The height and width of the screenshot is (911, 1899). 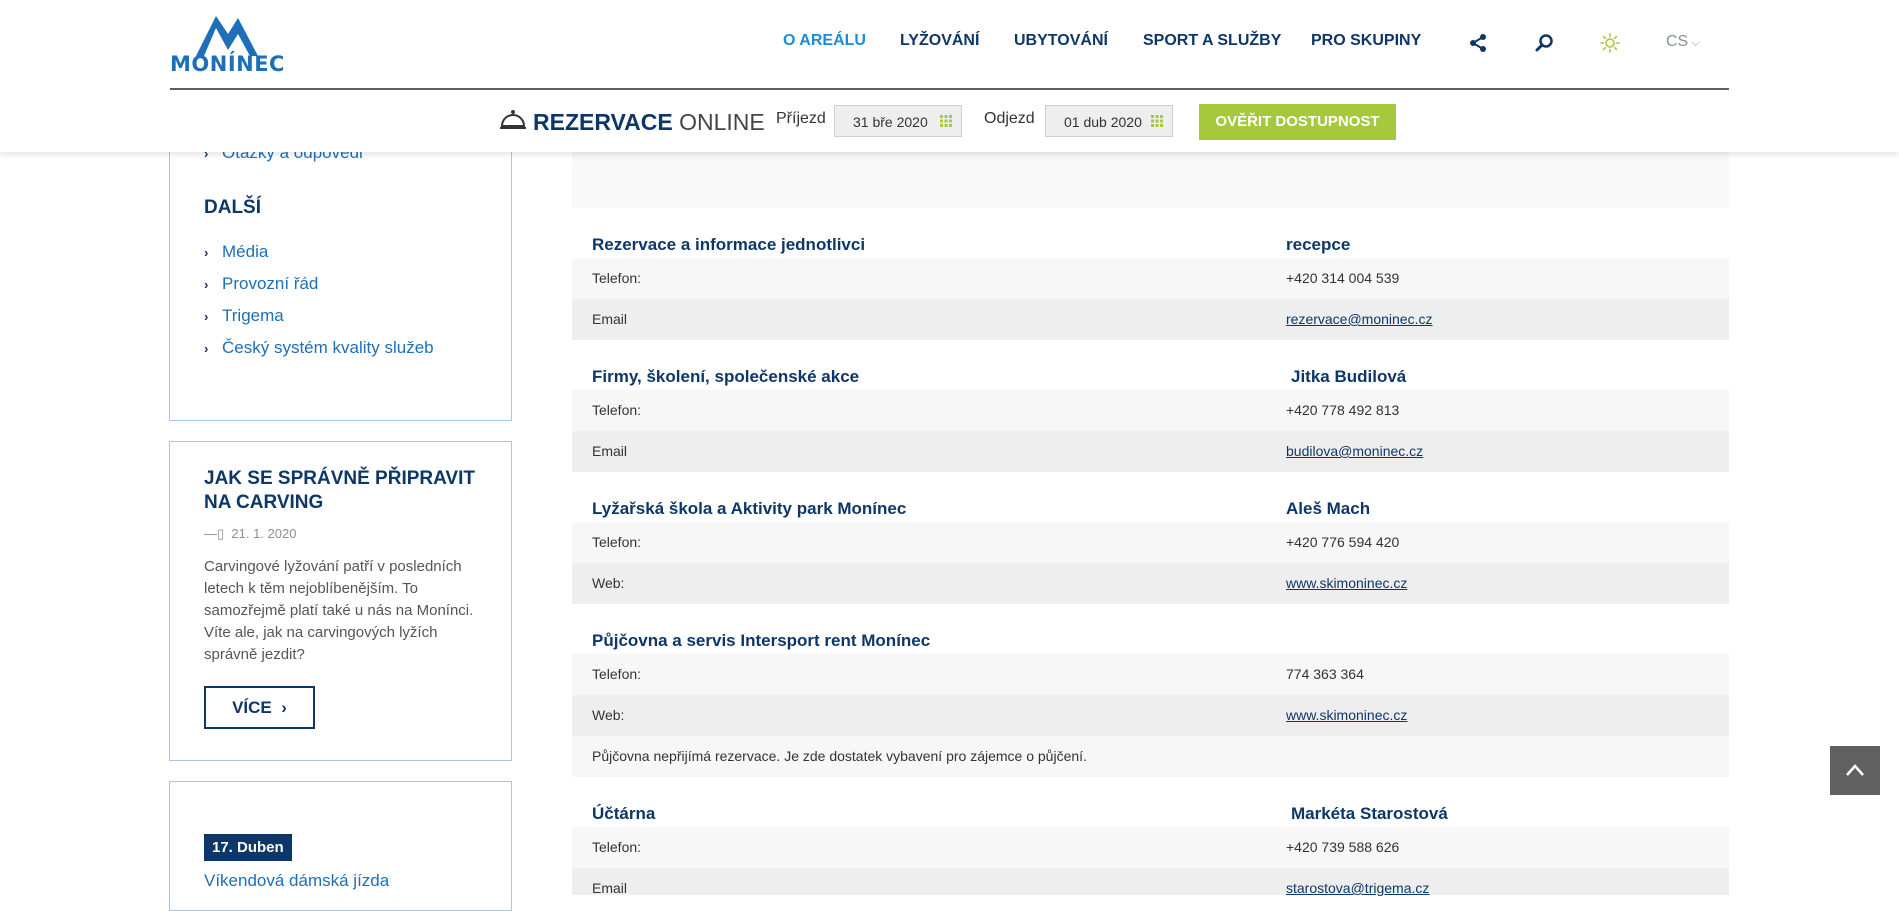 I want to click on bell-icon, so click(x=513, y=119).